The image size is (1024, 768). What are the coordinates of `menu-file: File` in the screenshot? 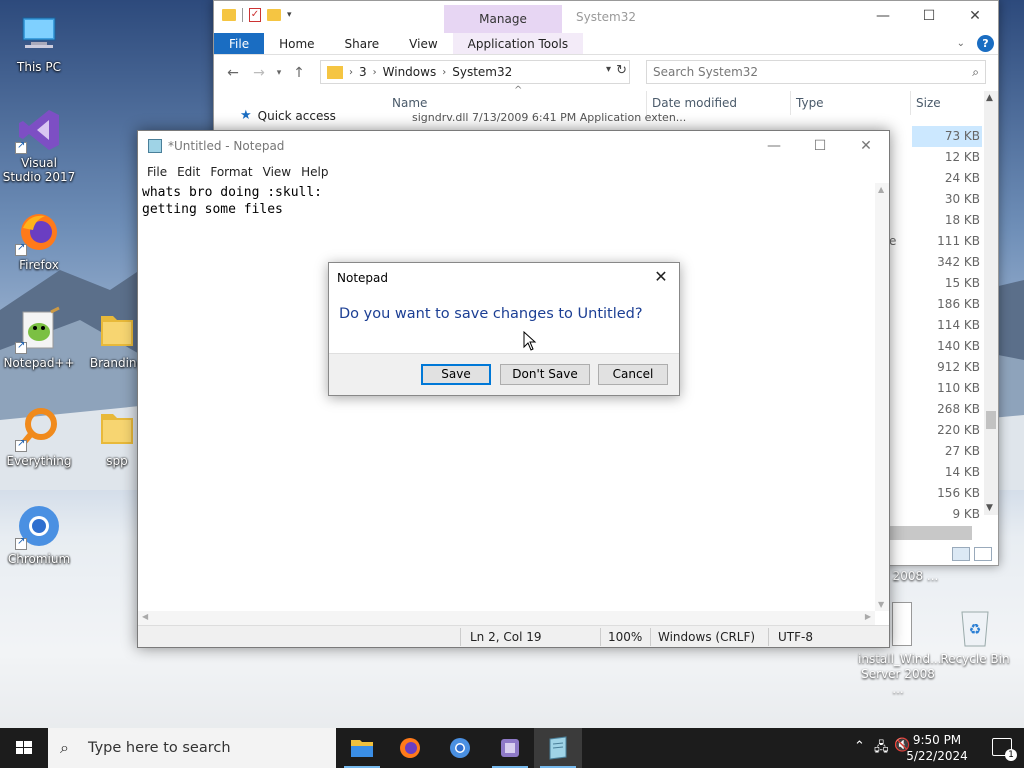 It's located at (157, 172).